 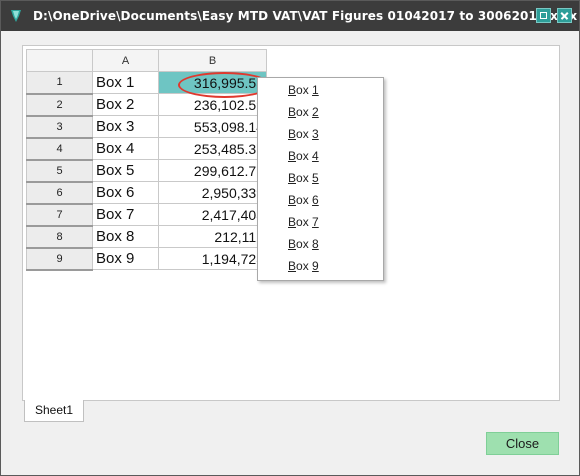 What do you see at coordinates (315, 266) in the screenshot?
I see `menu-item-number: 9` at bounding box center [315, 266].